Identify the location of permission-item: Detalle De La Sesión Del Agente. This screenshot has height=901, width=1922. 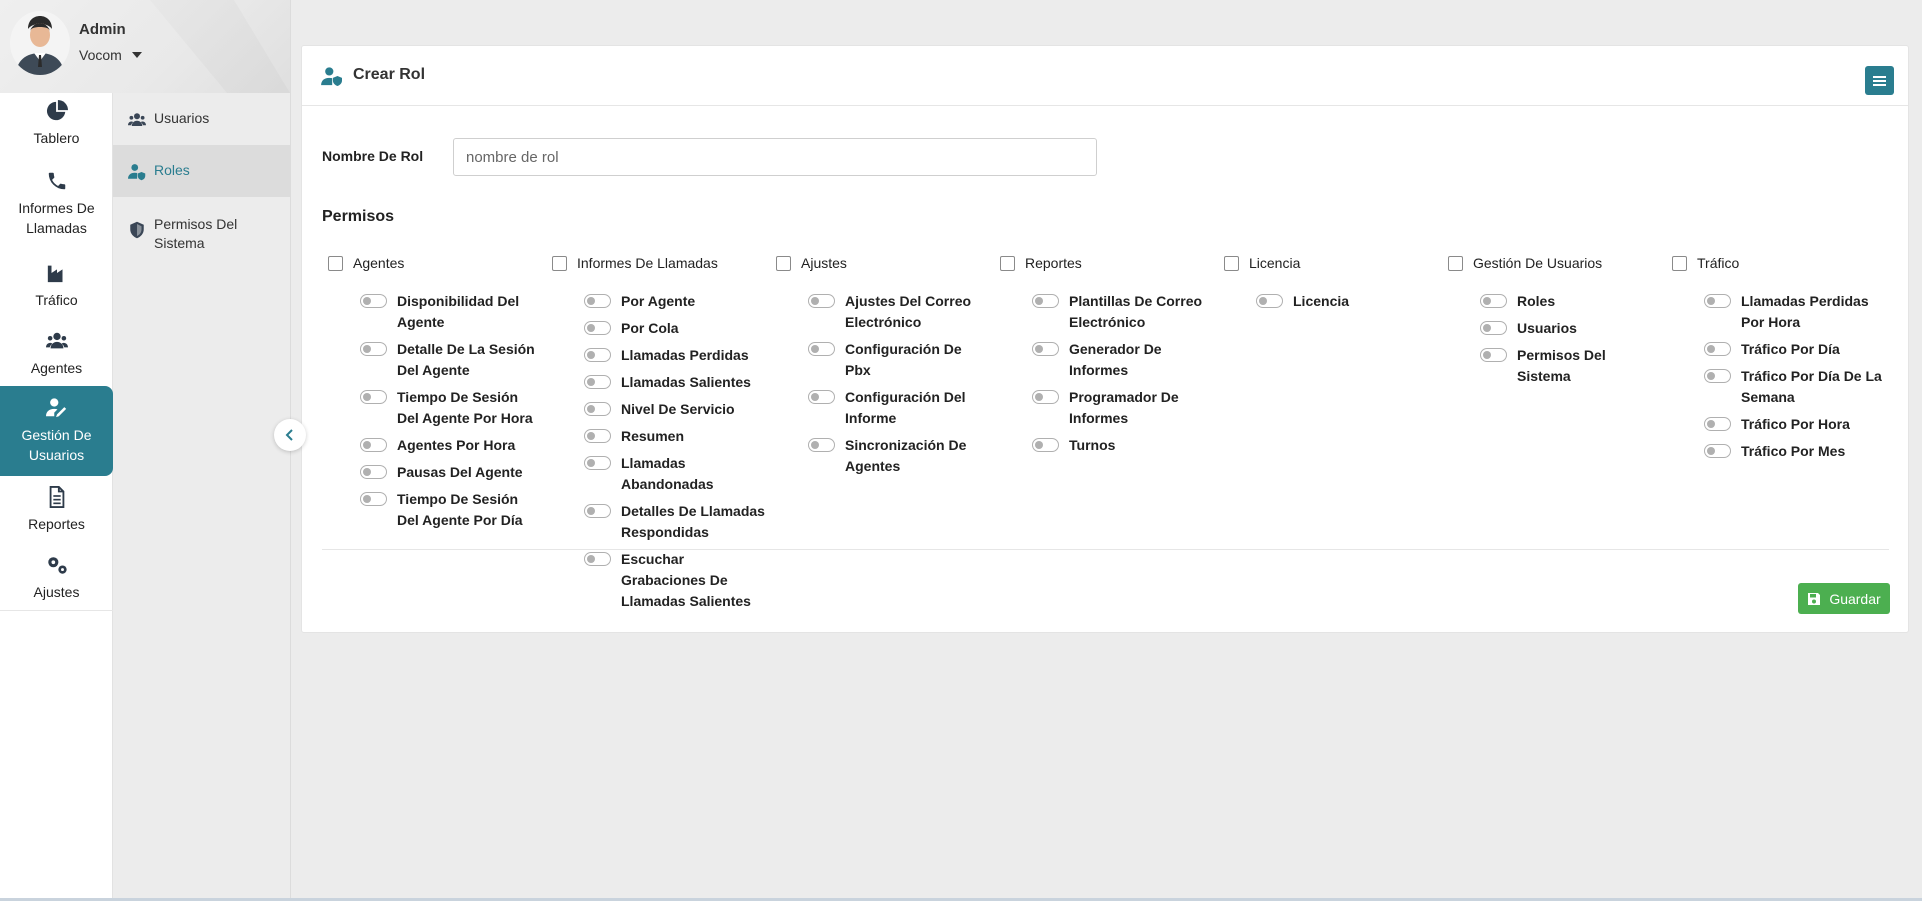
(451, 360).